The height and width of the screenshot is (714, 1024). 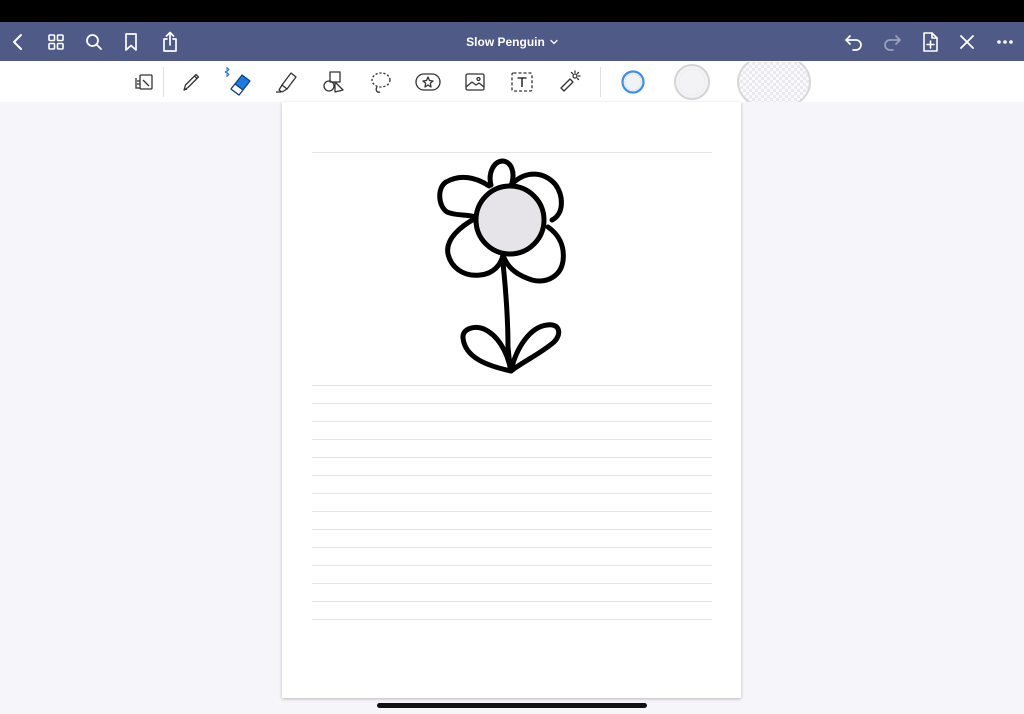 What do you see at coordinates (333, 82) in the screenshot?
I see `shapes-icon` at bounding box center [333, 82].